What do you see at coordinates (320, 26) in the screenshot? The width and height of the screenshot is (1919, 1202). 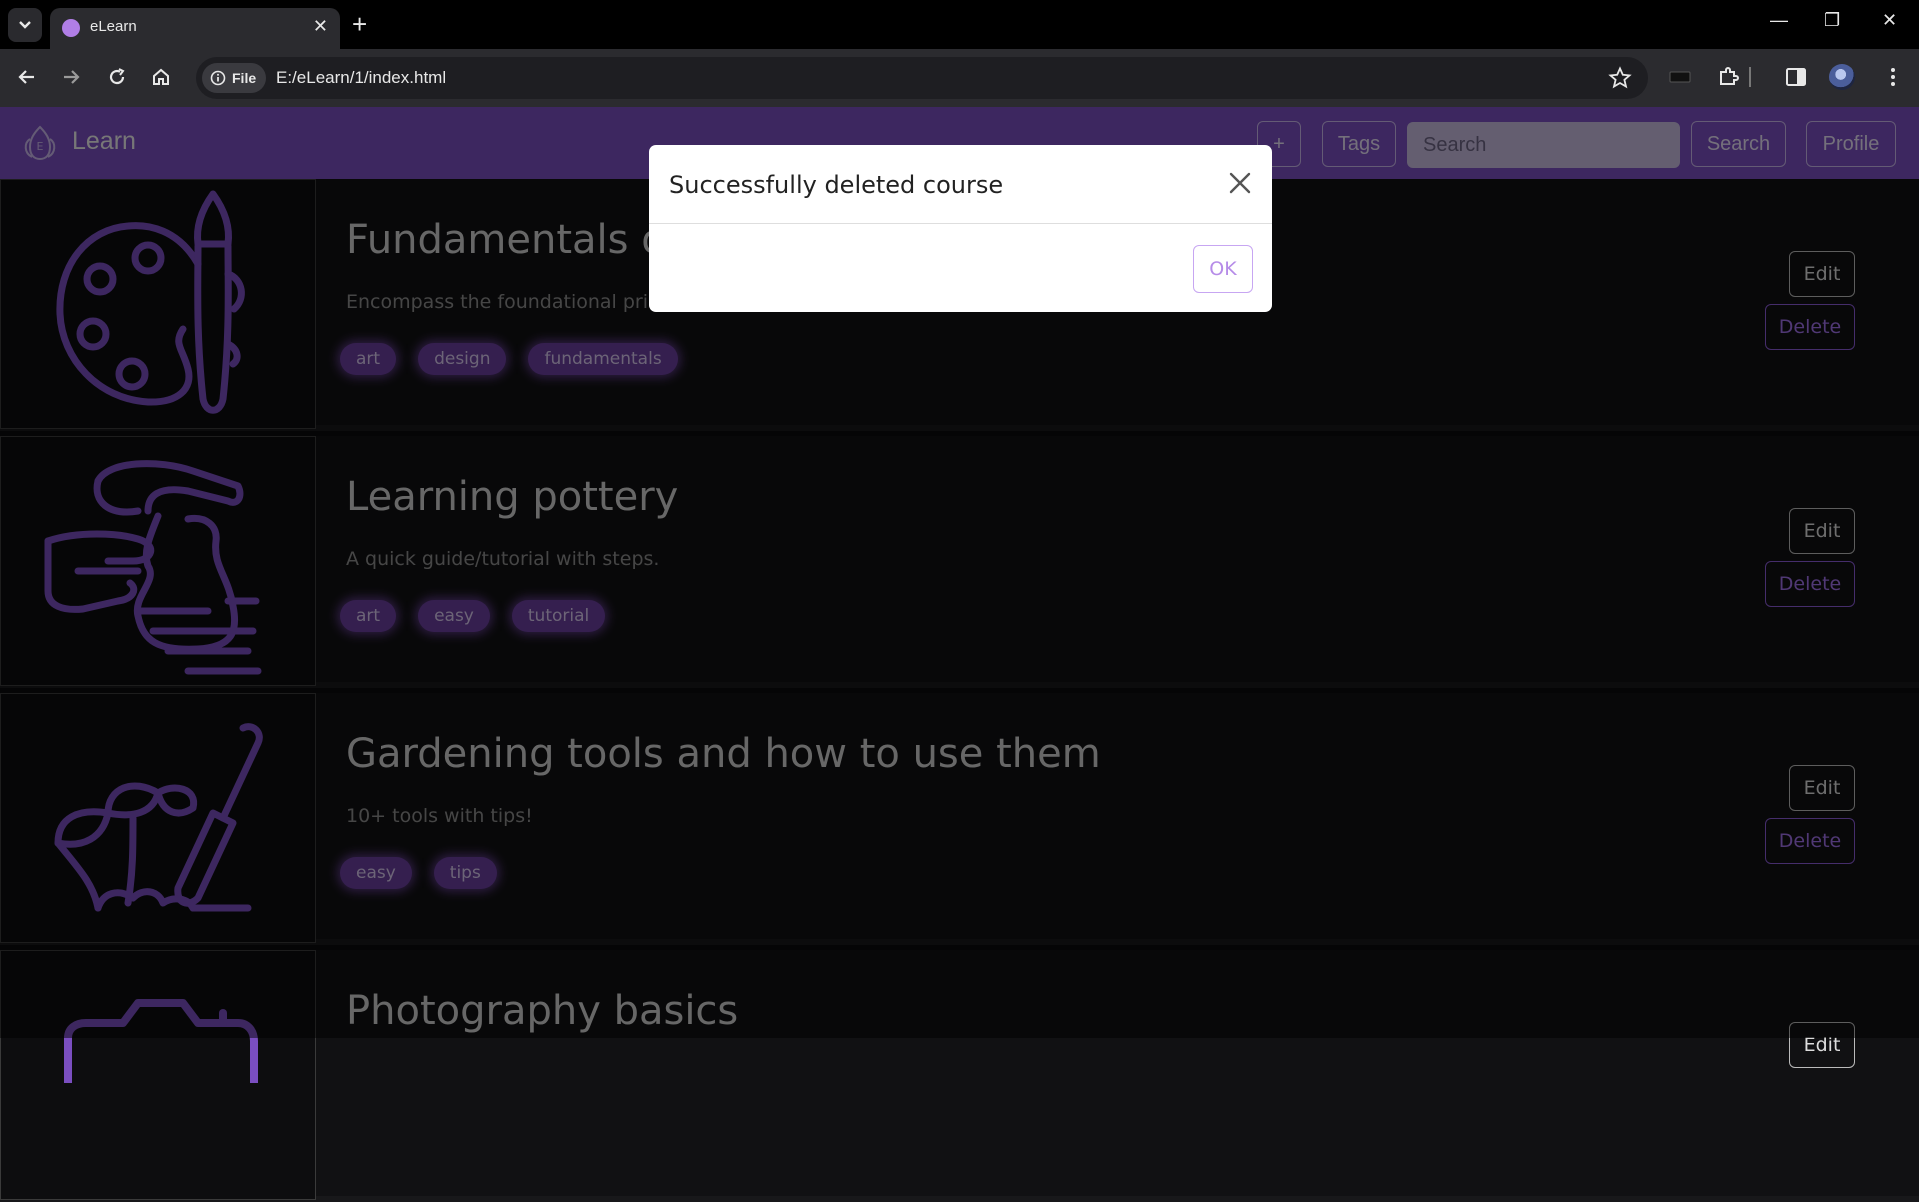 I see `tab-close-icon: ✕` at bounding box center [320, 26].